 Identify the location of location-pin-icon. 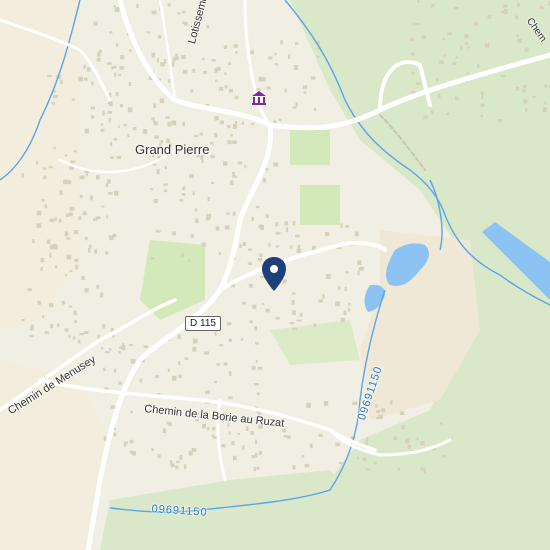
(274, 274).